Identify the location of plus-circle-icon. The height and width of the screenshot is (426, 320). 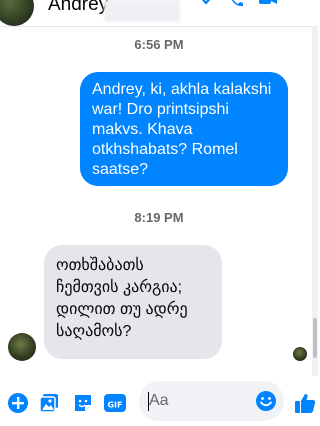
(18, 403).